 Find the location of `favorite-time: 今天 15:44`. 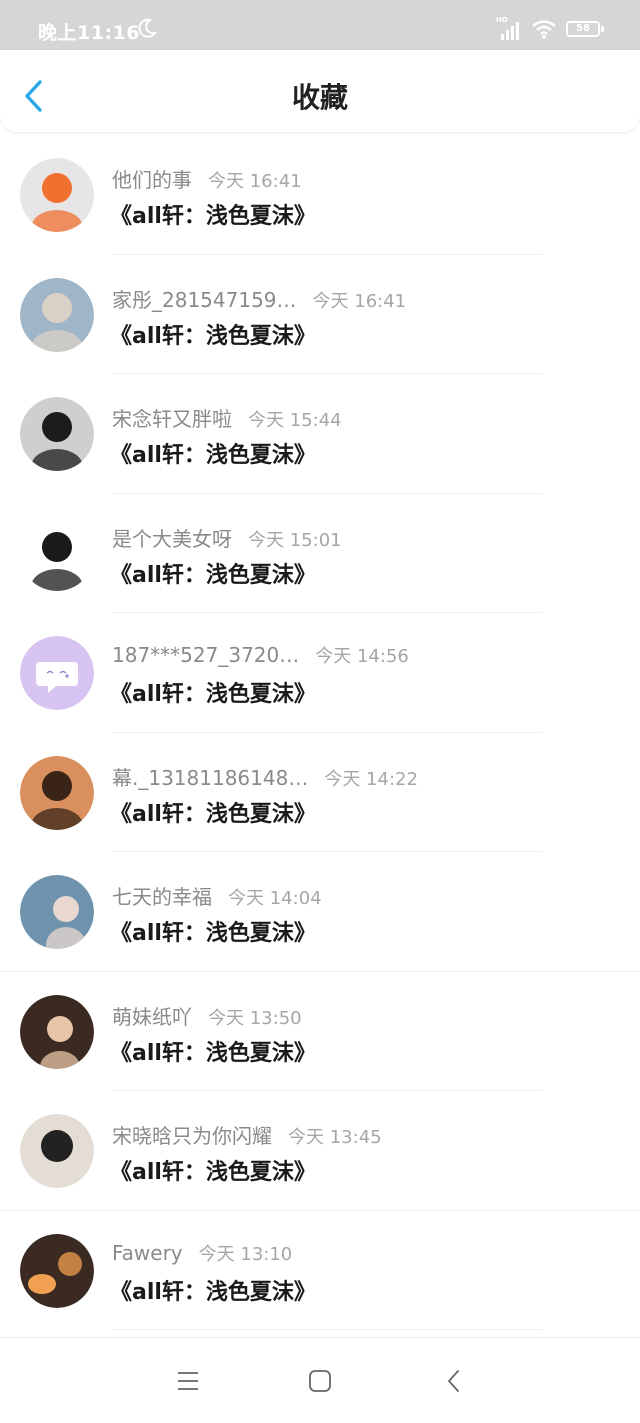

favorite-time: 今天 15:44 is located at coordinates (295, 420).